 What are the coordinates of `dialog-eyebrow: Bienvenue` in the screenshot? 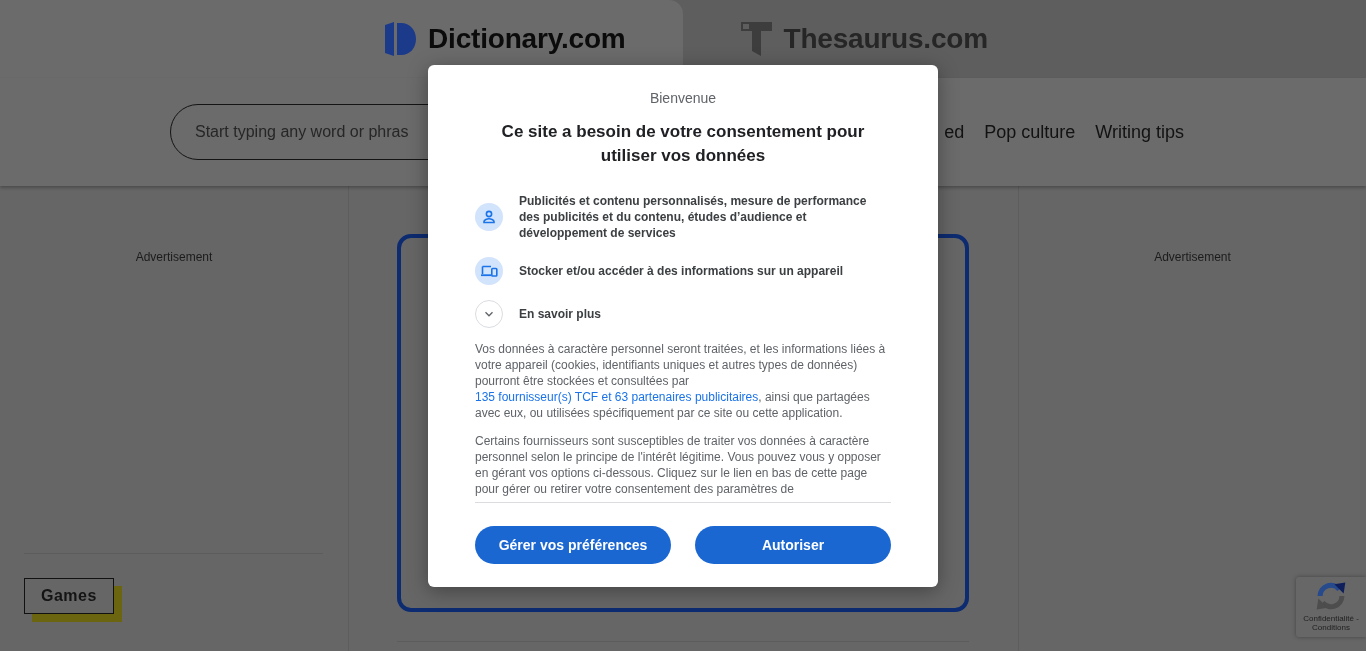 It's located at (683, 98).